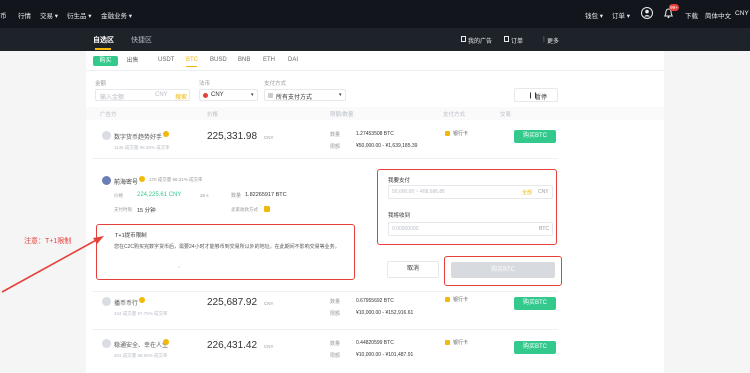 This screenshot has height=373, width=750. What do you see at coordinates (141, 344) in the screenshot?
I see `advertiser-name: 稳通安全、幸在人生` at bounding box center [141, 344].